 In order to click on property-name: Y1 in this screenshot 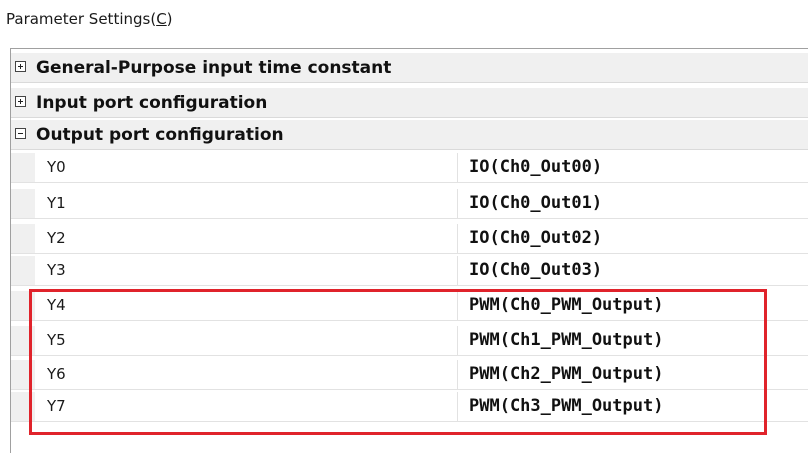, I will do `click(56, 203)`.